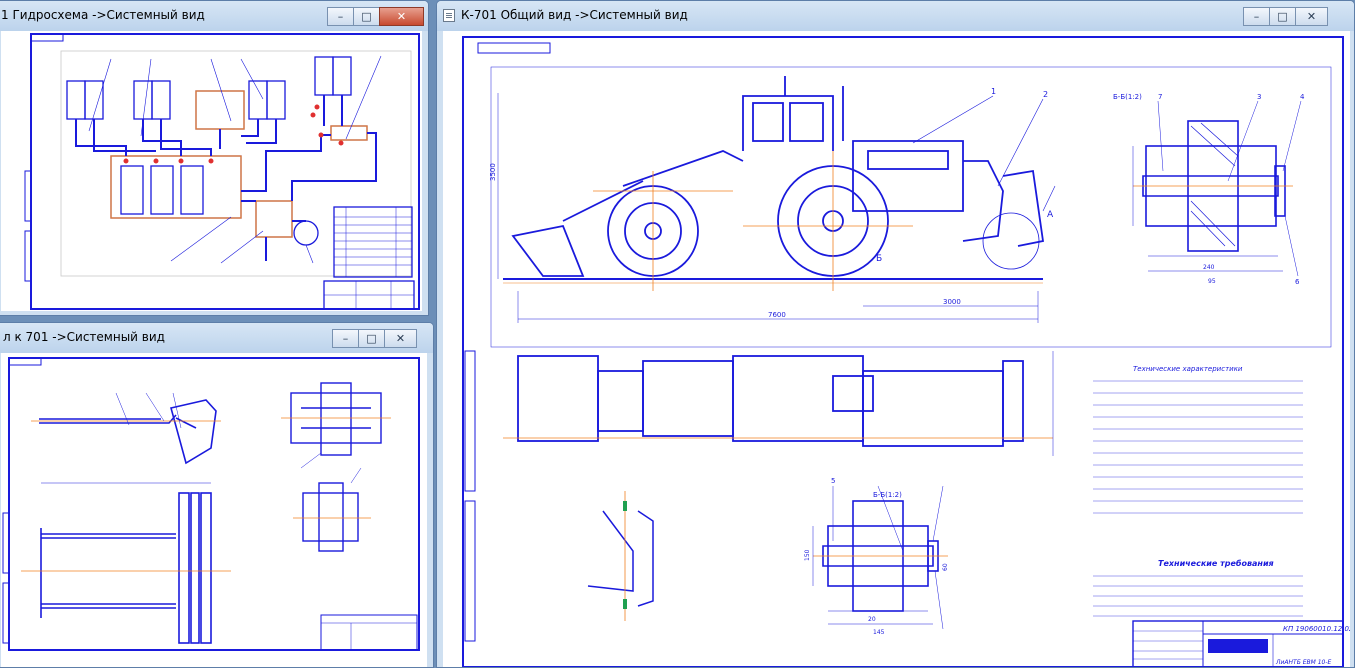 The width and height of the screenshot is (1355, 668). What do you see at coordinates (952, 302) in the screenshot?
I see `dim-right: 3000` at bounding box center [952, 302].